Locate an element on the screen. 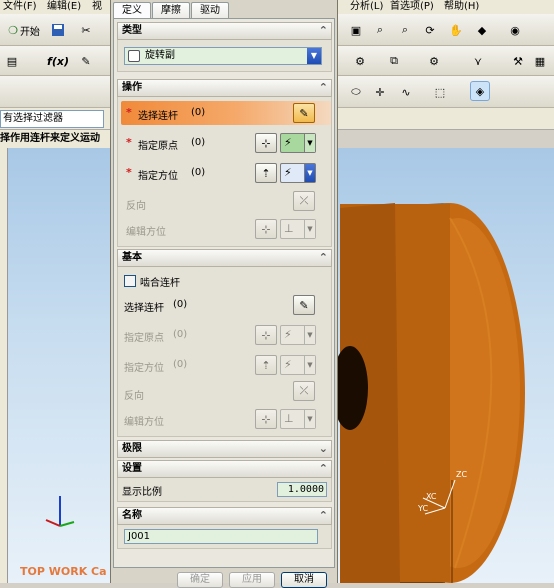 This screenshot has height=588, width=554. link-icon: ▤ is located at coordinates (12, 61).